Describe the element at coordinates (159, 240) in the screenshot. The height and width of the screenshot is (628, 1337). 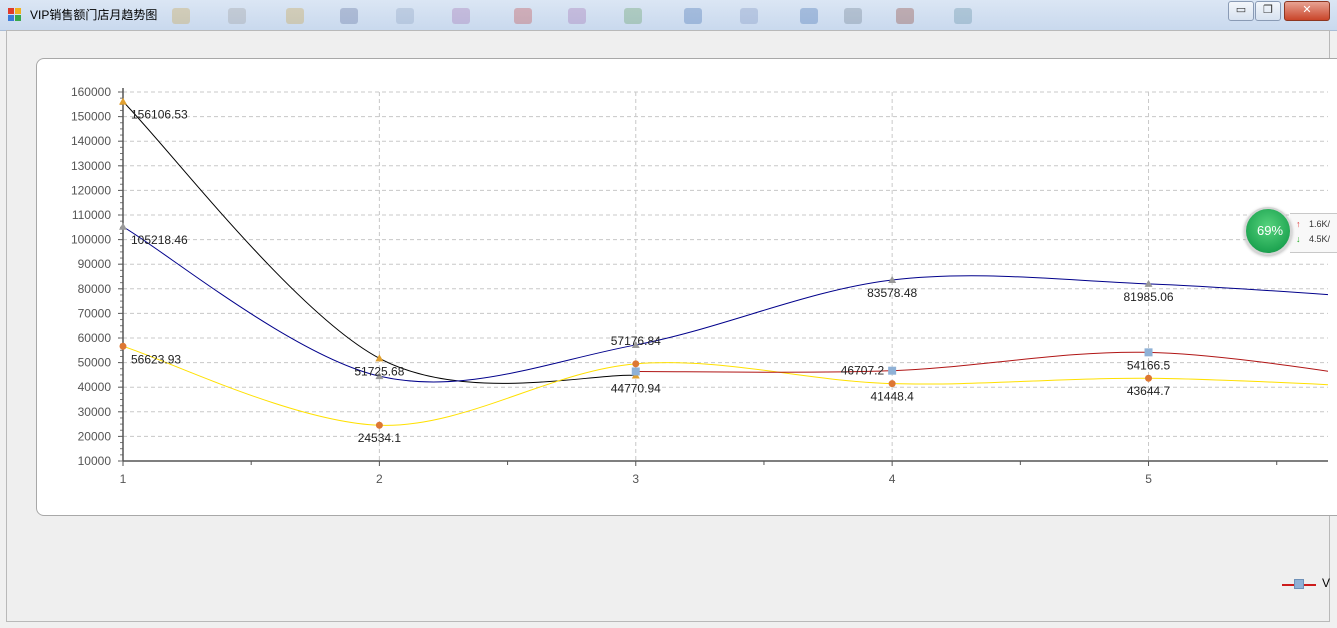
I see `data-label: 105218.46` at that location.